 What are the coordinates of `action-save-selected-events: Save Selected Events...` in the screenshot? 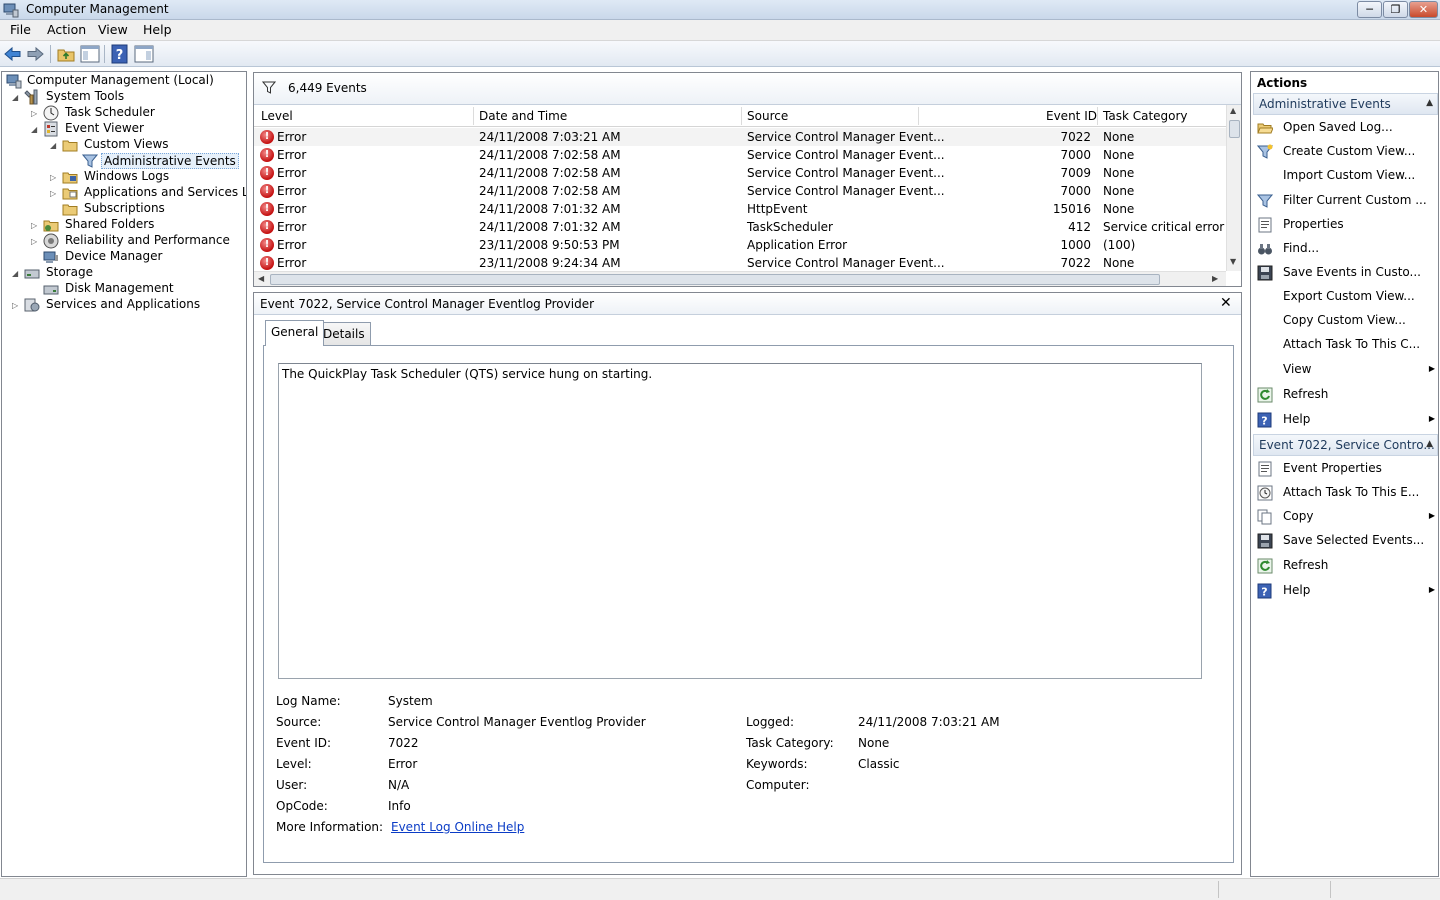 It's located at (1346, 541).